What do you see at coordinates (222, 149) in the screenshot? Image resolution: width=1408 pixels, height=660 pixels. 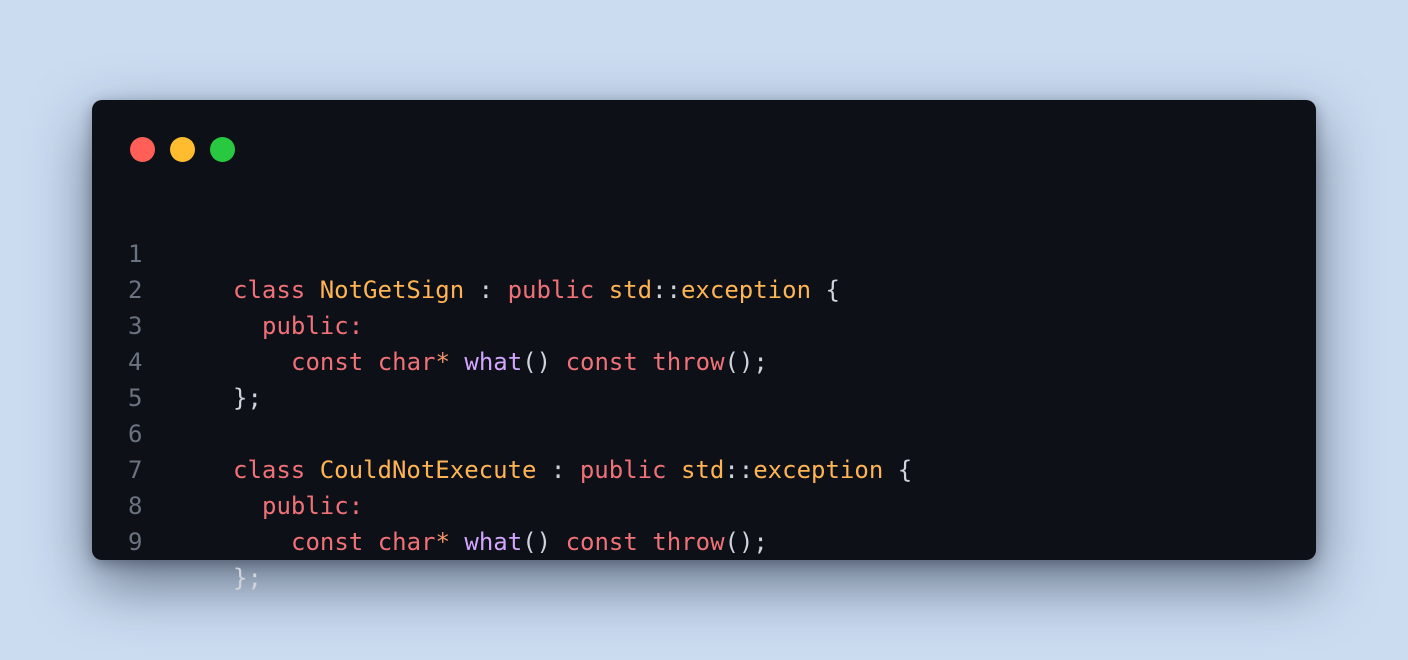 I see `maximize-dot-icon` at bounding box center [222, 149].